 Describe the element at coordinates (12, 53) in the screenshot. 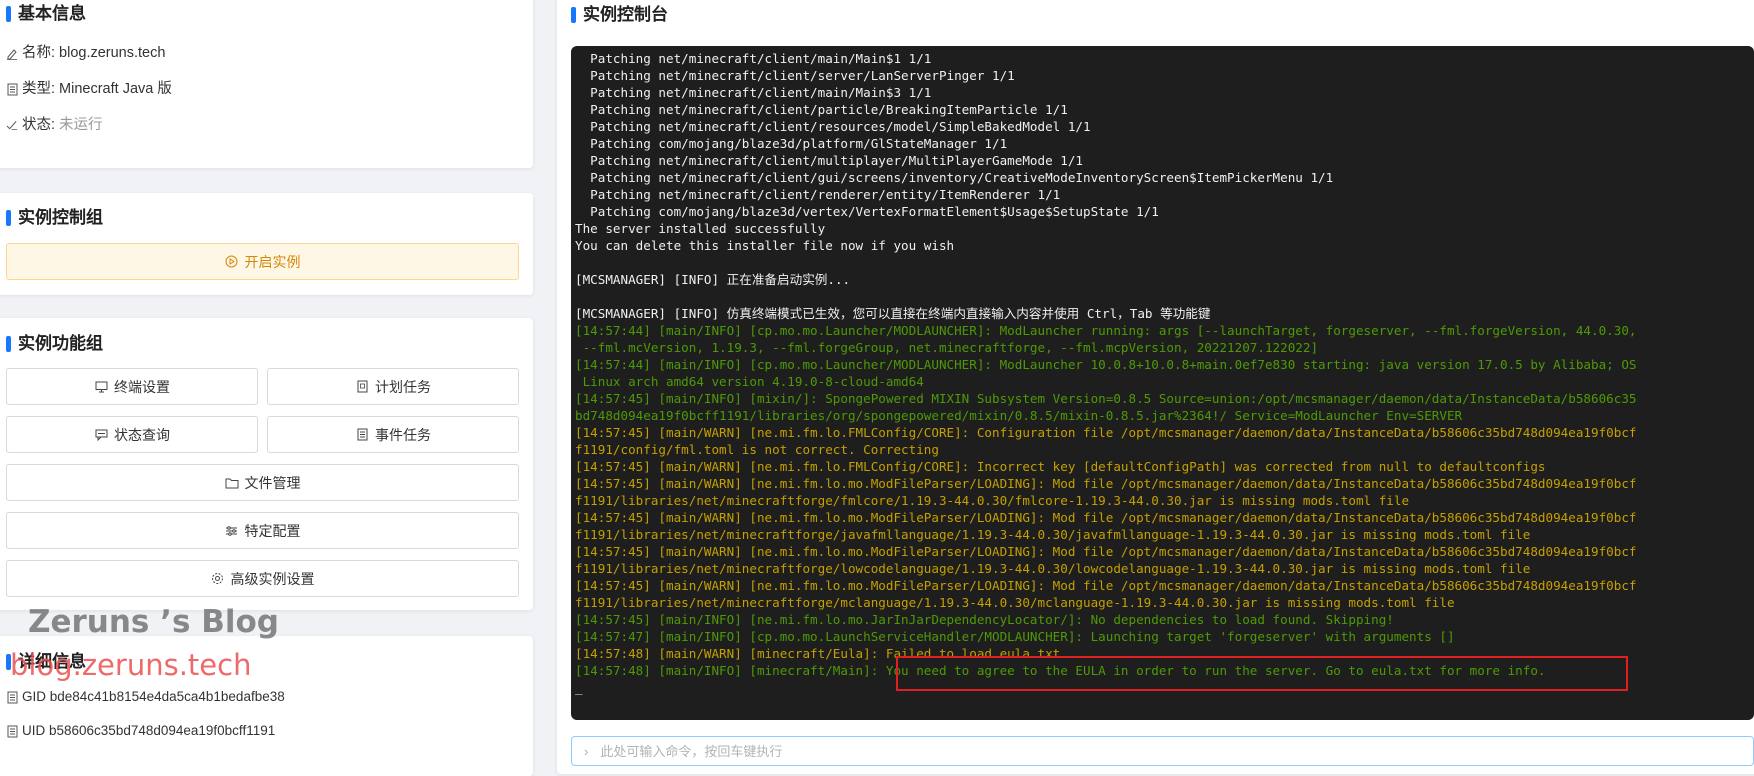

I see `pen-icon` at that location.